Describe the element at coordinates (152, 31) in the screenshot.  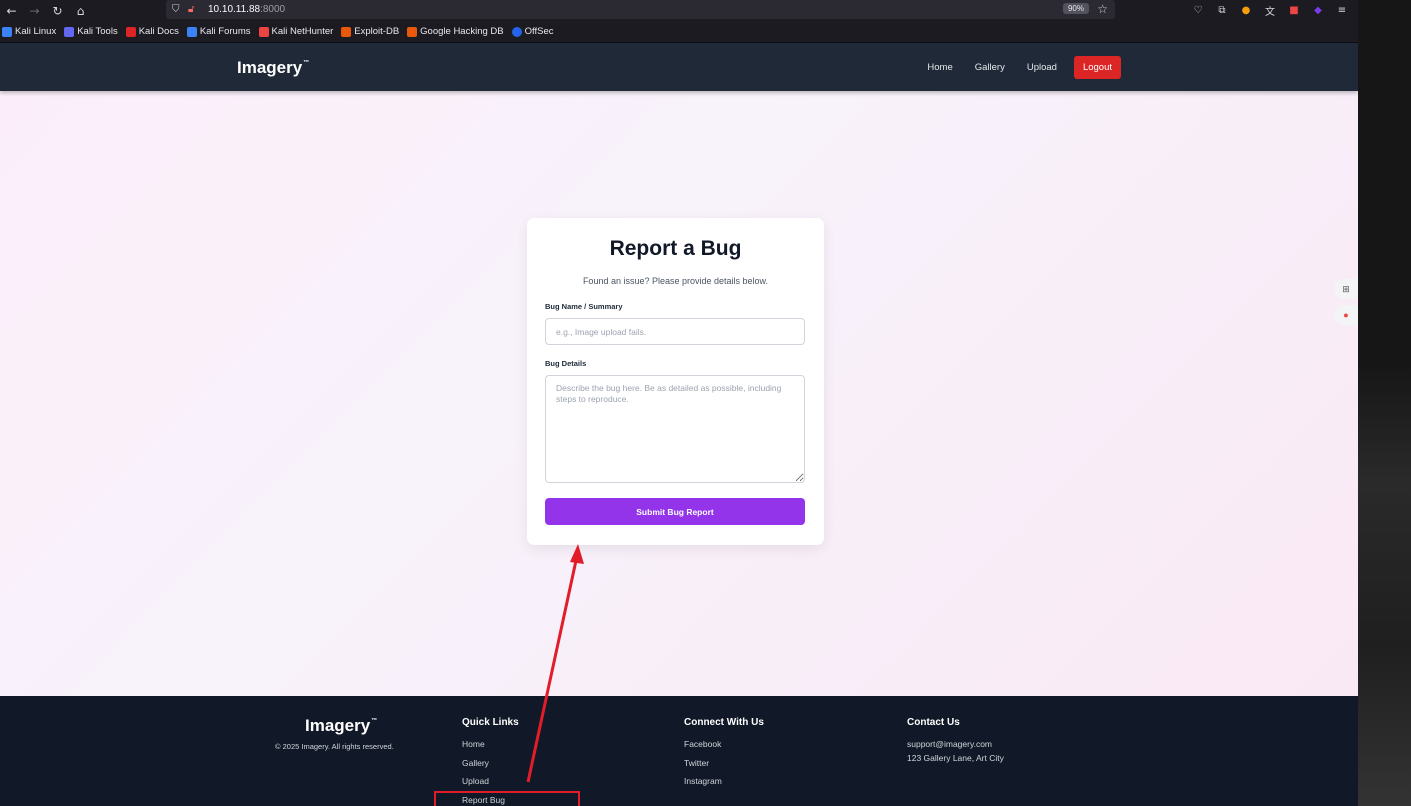
I see `bookmark-kali-docs: Kali Docs` at that location.